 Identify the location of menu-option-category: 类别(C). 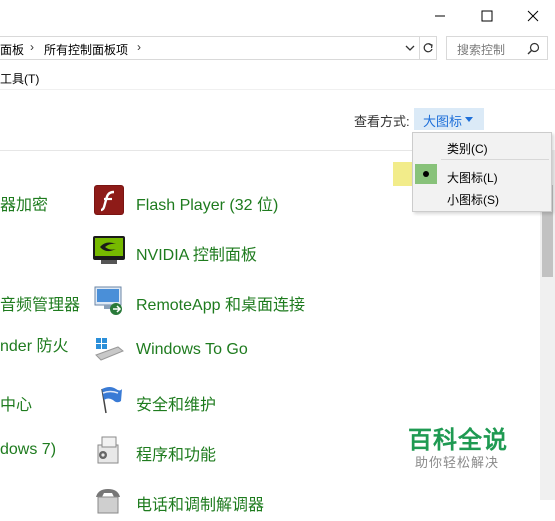
(467, 148).